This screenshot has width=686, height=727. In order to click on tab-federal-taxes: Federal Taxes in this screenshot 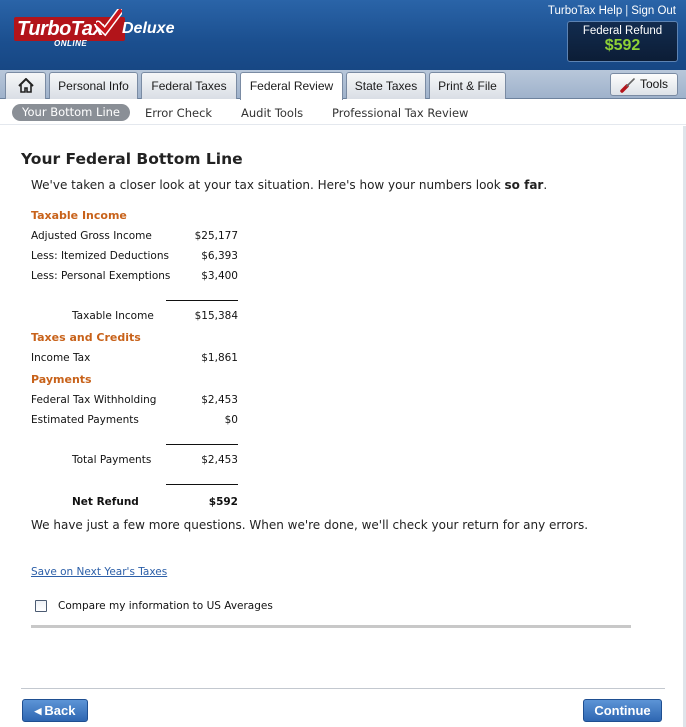, I will do `click(189, 85)`.